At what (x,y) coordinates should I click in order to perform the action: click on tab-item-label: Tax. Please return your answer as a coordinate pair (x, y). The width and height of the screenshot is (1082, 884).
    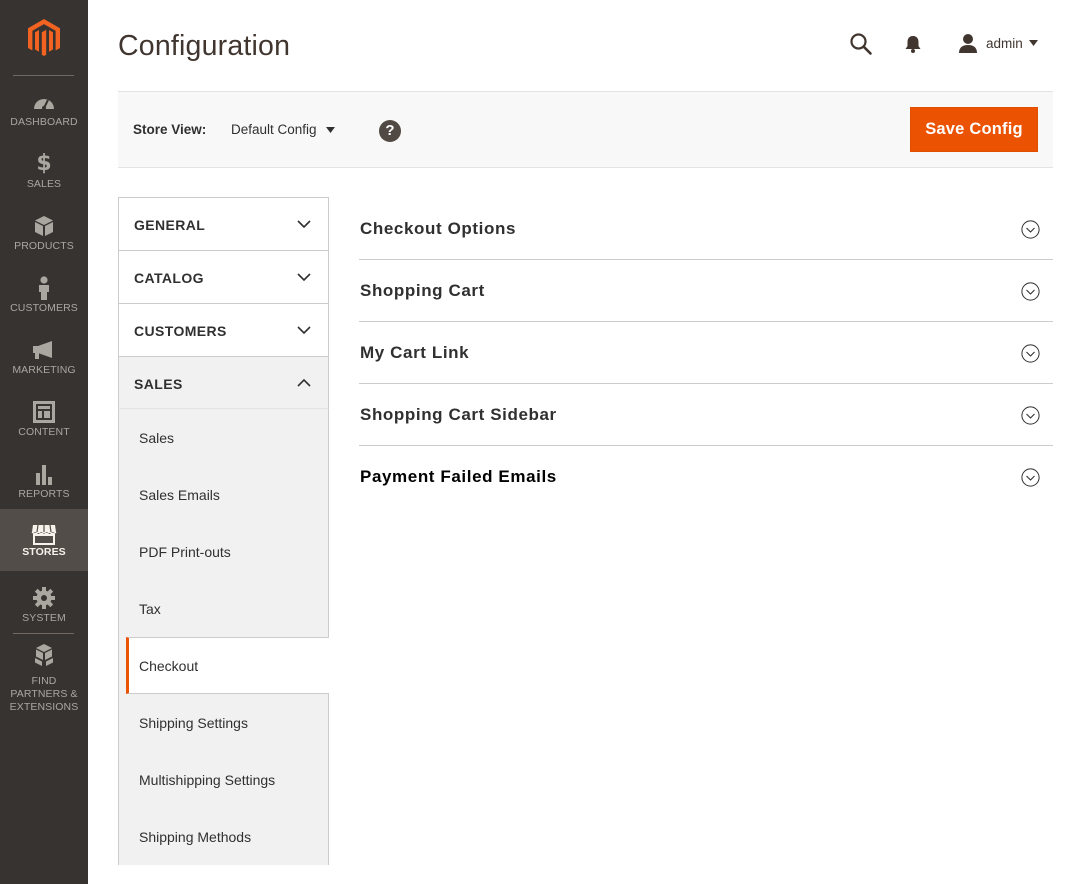
    Looking at the image, I should click on (150, 609).